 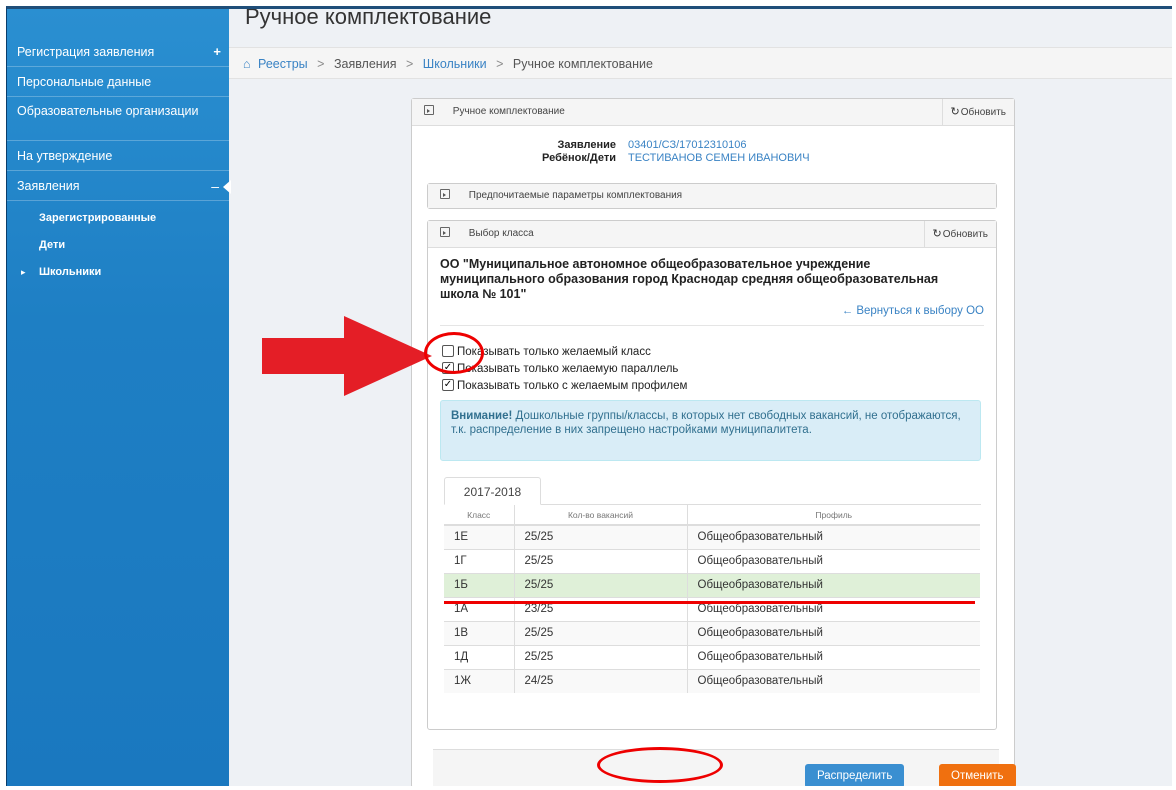 I want to click on panel-title: Ручное комплектование, so click(x=508, y=111).